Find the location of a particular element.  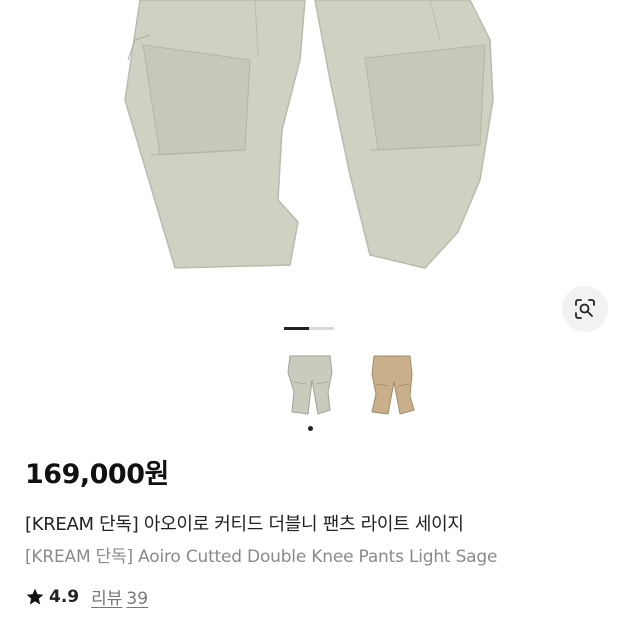

pager-indicator is located at coordinates (321, 328).